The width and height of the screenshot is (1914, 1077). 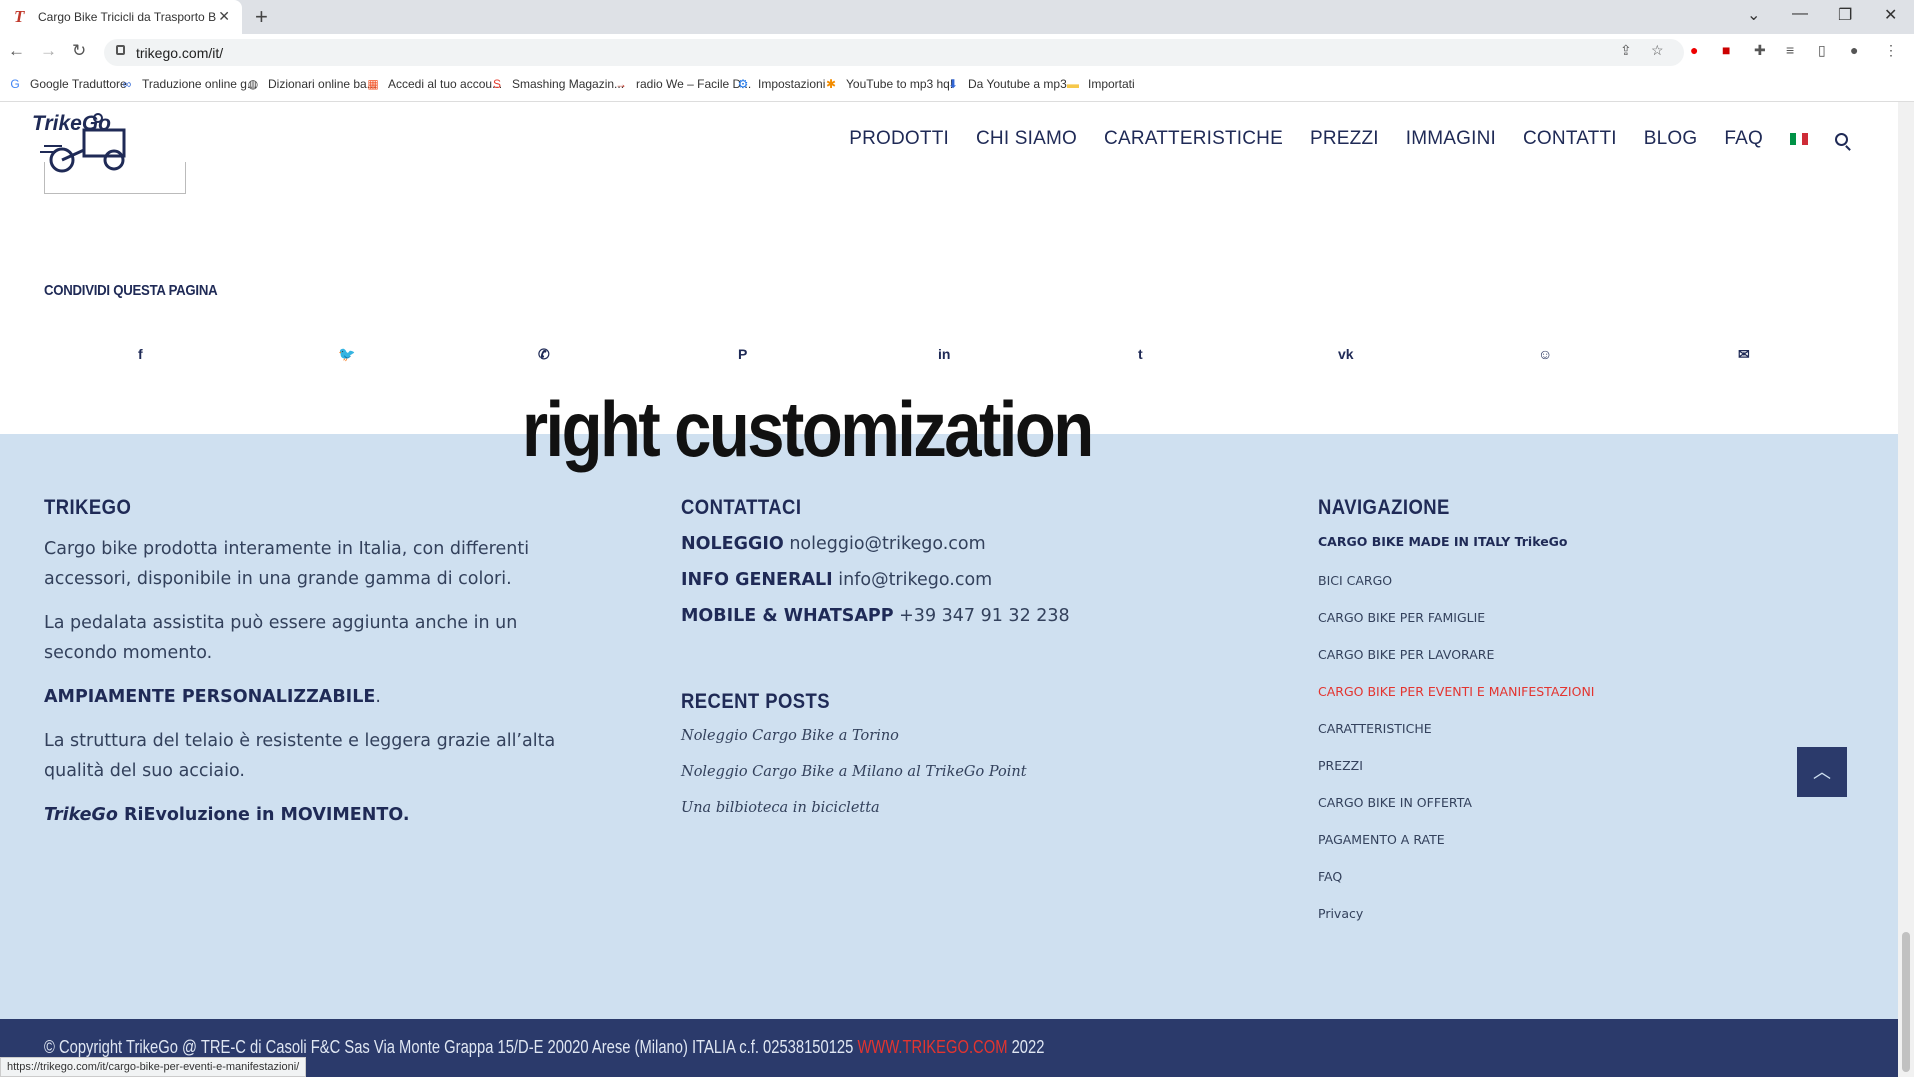 I want to click on opera-extension-icon: ●, so click(x=1694, y=50).